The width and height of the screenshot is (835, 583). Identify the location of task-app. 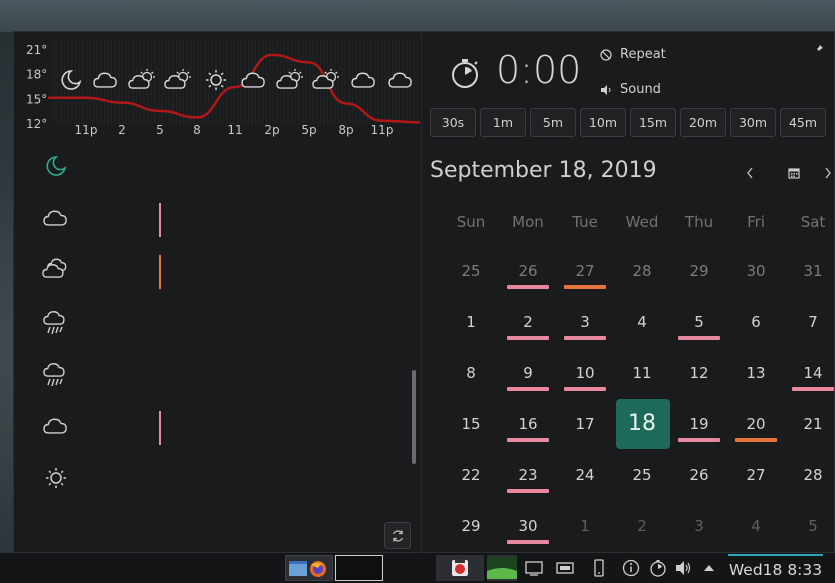
(460, 568).